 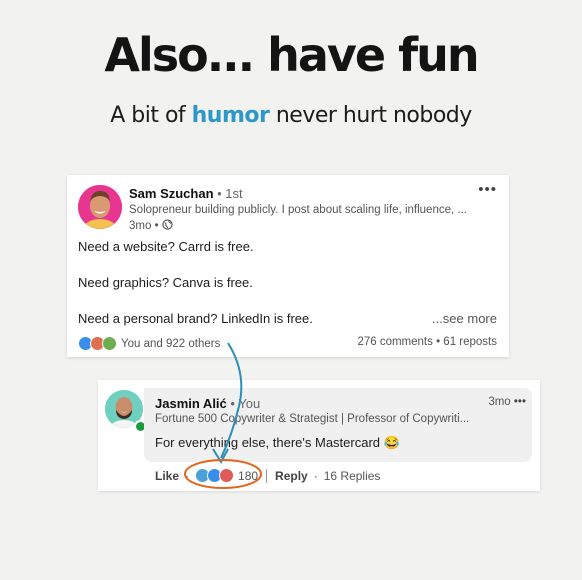 What do you see at coordinates (291, 476) in the screenshot?
I see `reply-button: Reply` at bounding box center [291, 476].